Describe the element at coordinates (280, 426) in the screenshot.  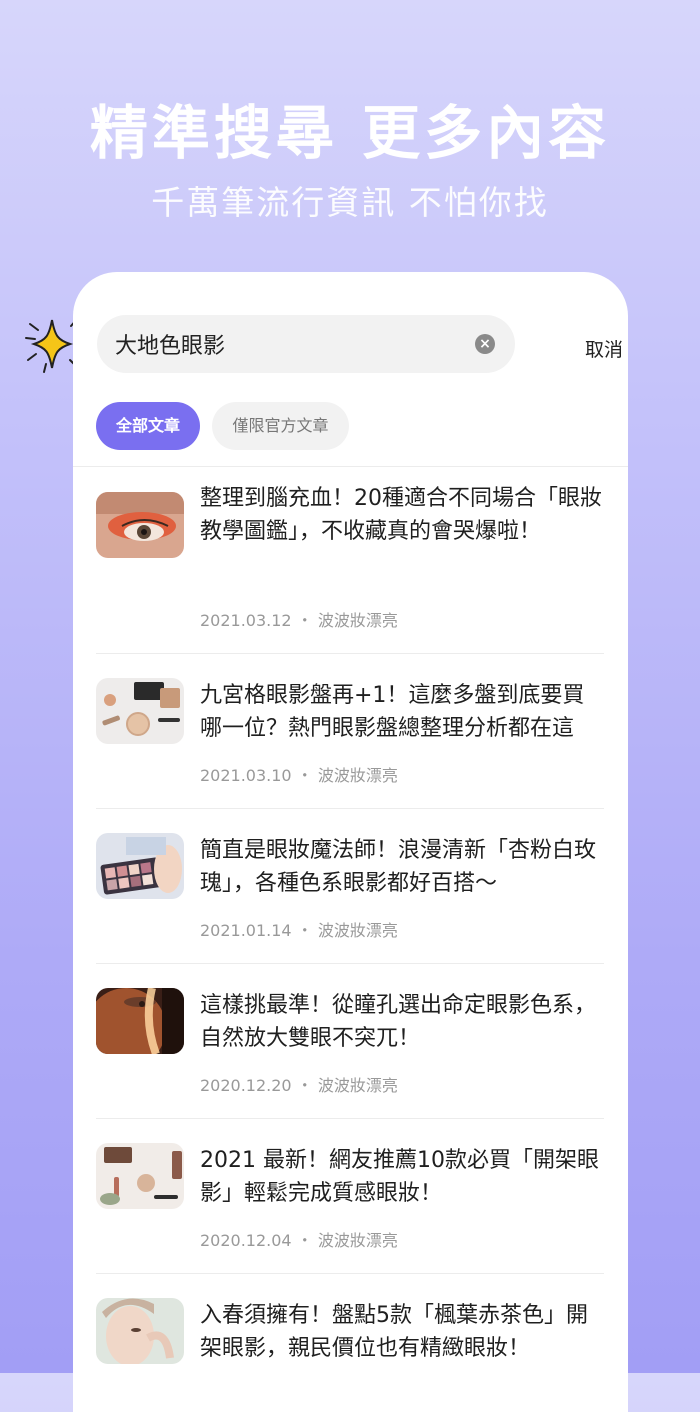
I see `filter-official-articles: 僅限官方文章` at that location.